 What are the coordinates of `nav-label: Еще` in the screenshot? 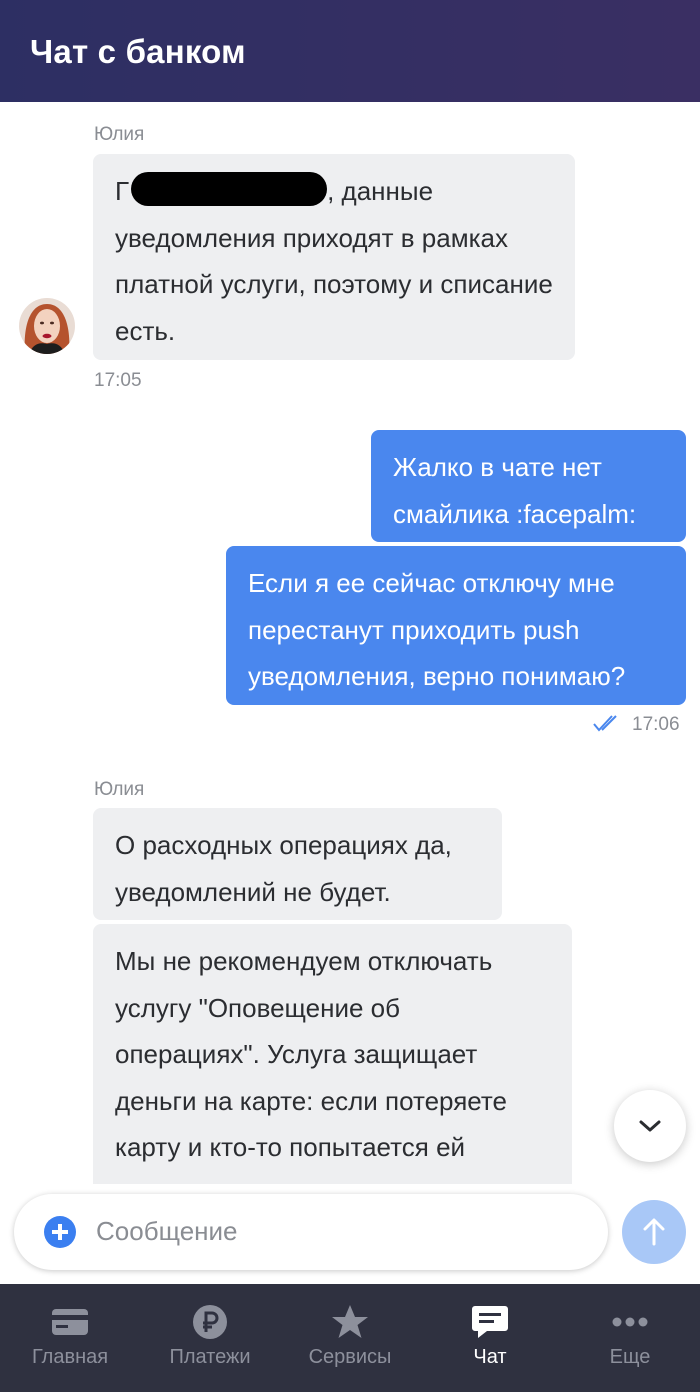 It's located at (630, 1357).